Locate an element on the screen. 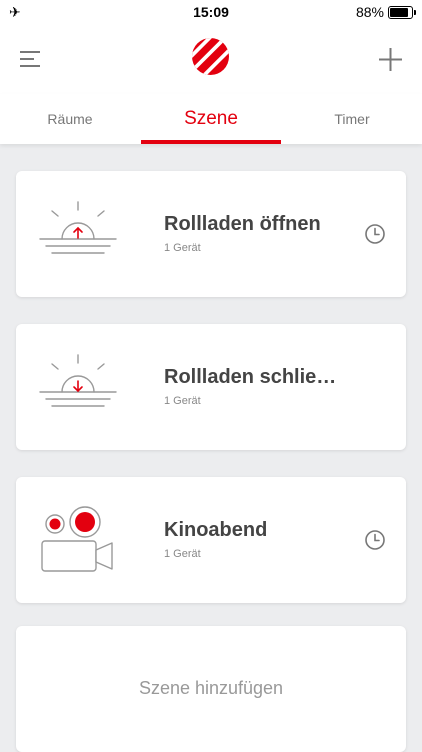  brand-logo-icon is located at coordinates (210, 56).